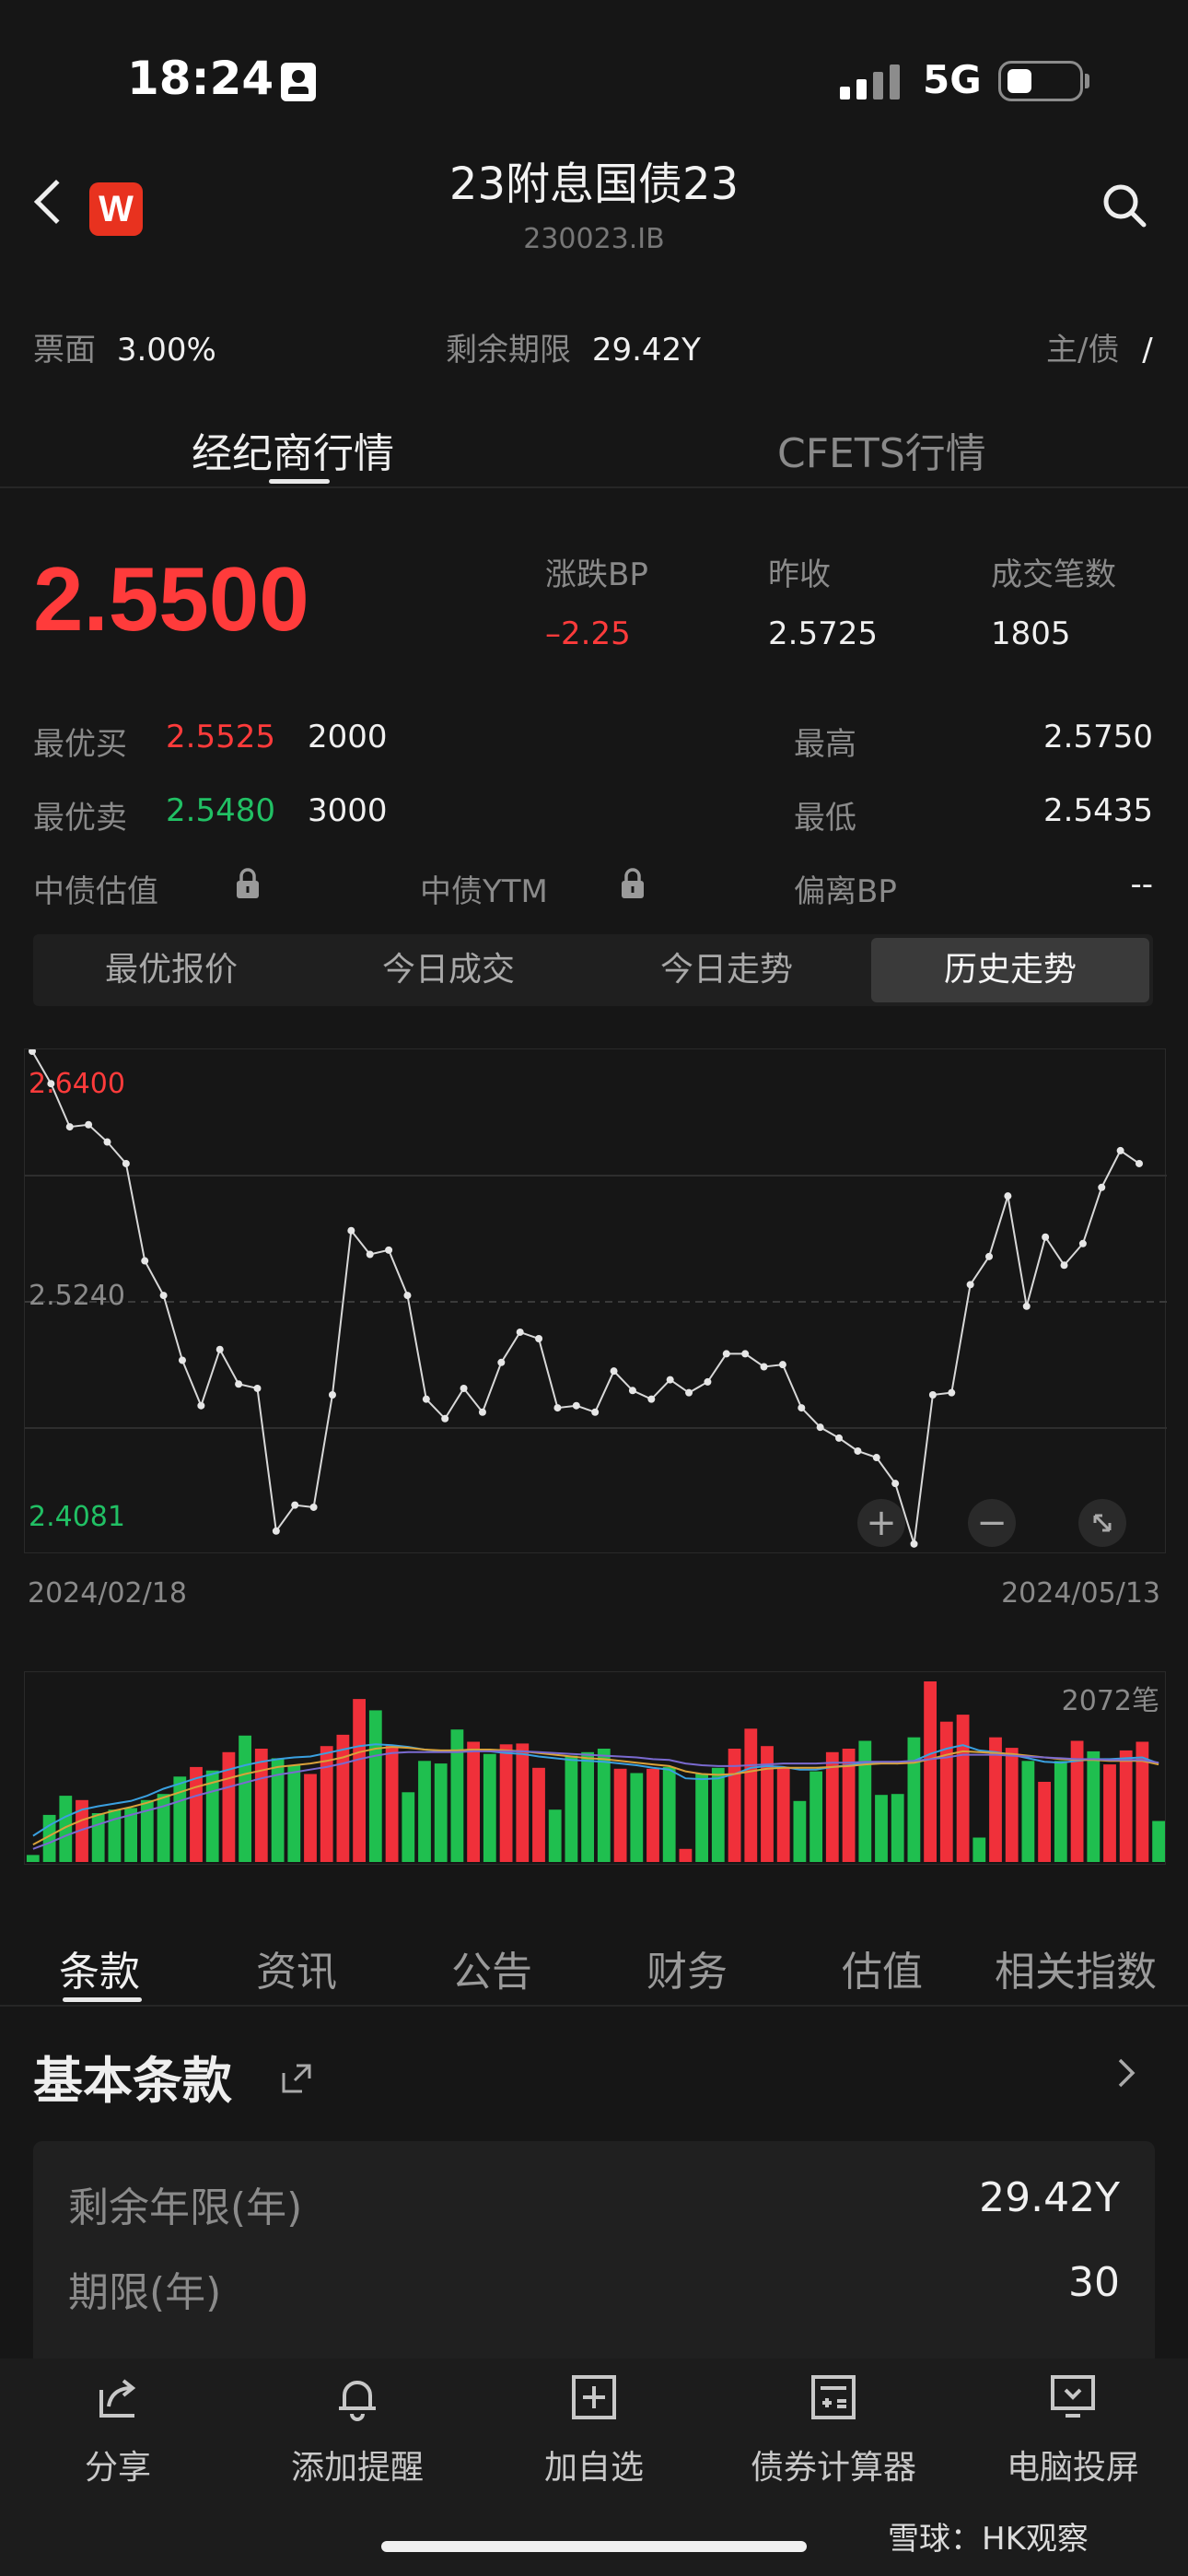  Describe the element at coordinates (201, 78) in the screenshot. I see `status-time: 18:24` at that location.